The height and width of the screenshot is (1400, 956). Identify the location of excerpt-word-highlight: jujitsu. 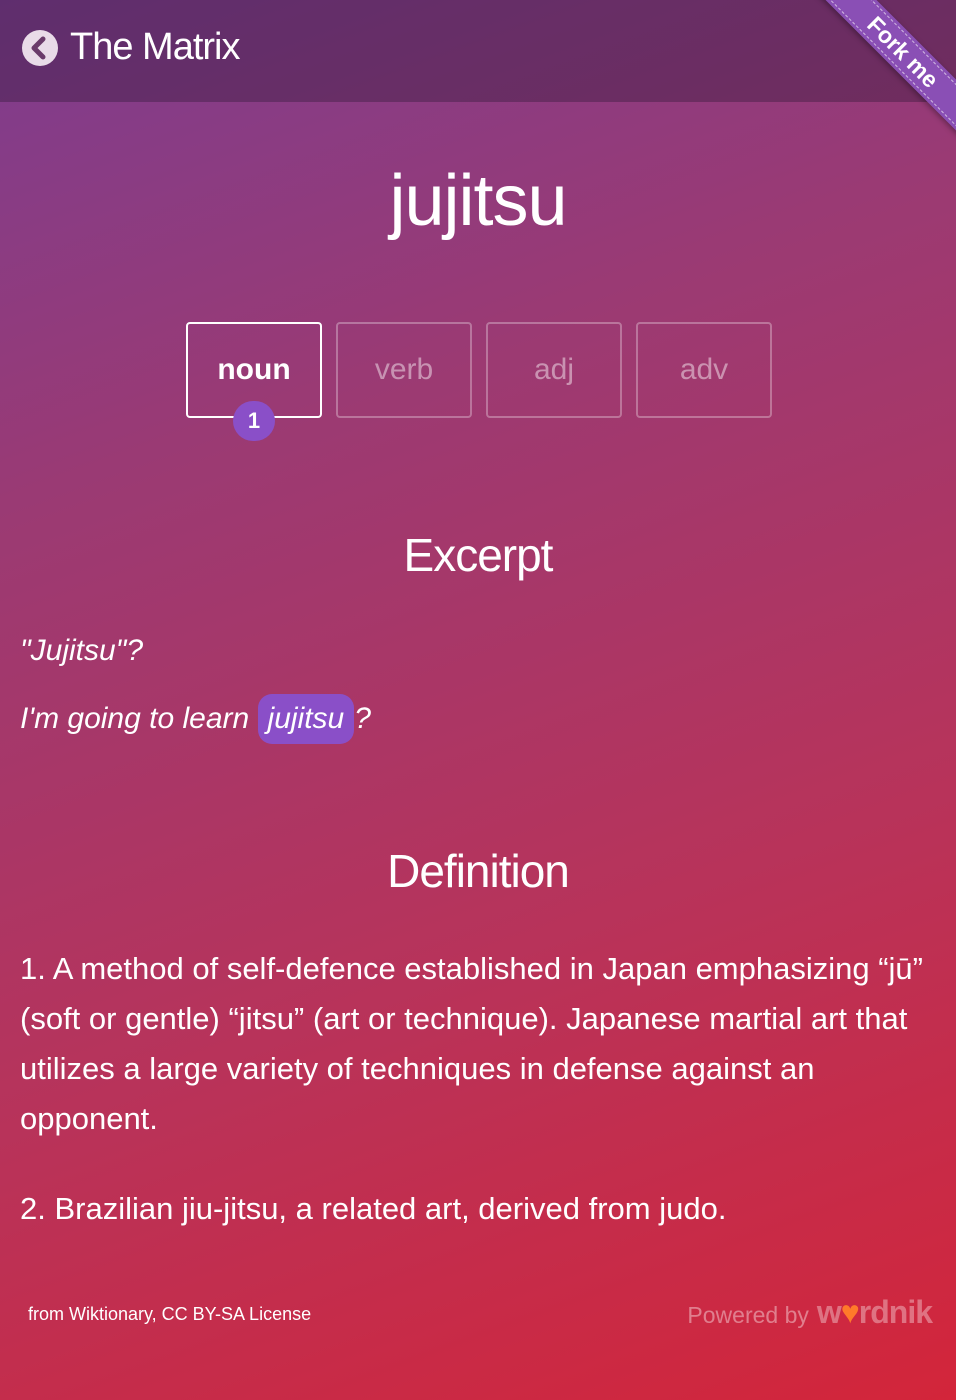
(306, 719).